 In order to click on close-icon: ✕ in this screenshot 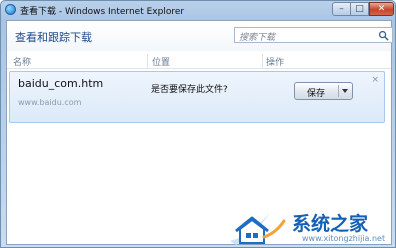, I will do `click(381, 8)`.